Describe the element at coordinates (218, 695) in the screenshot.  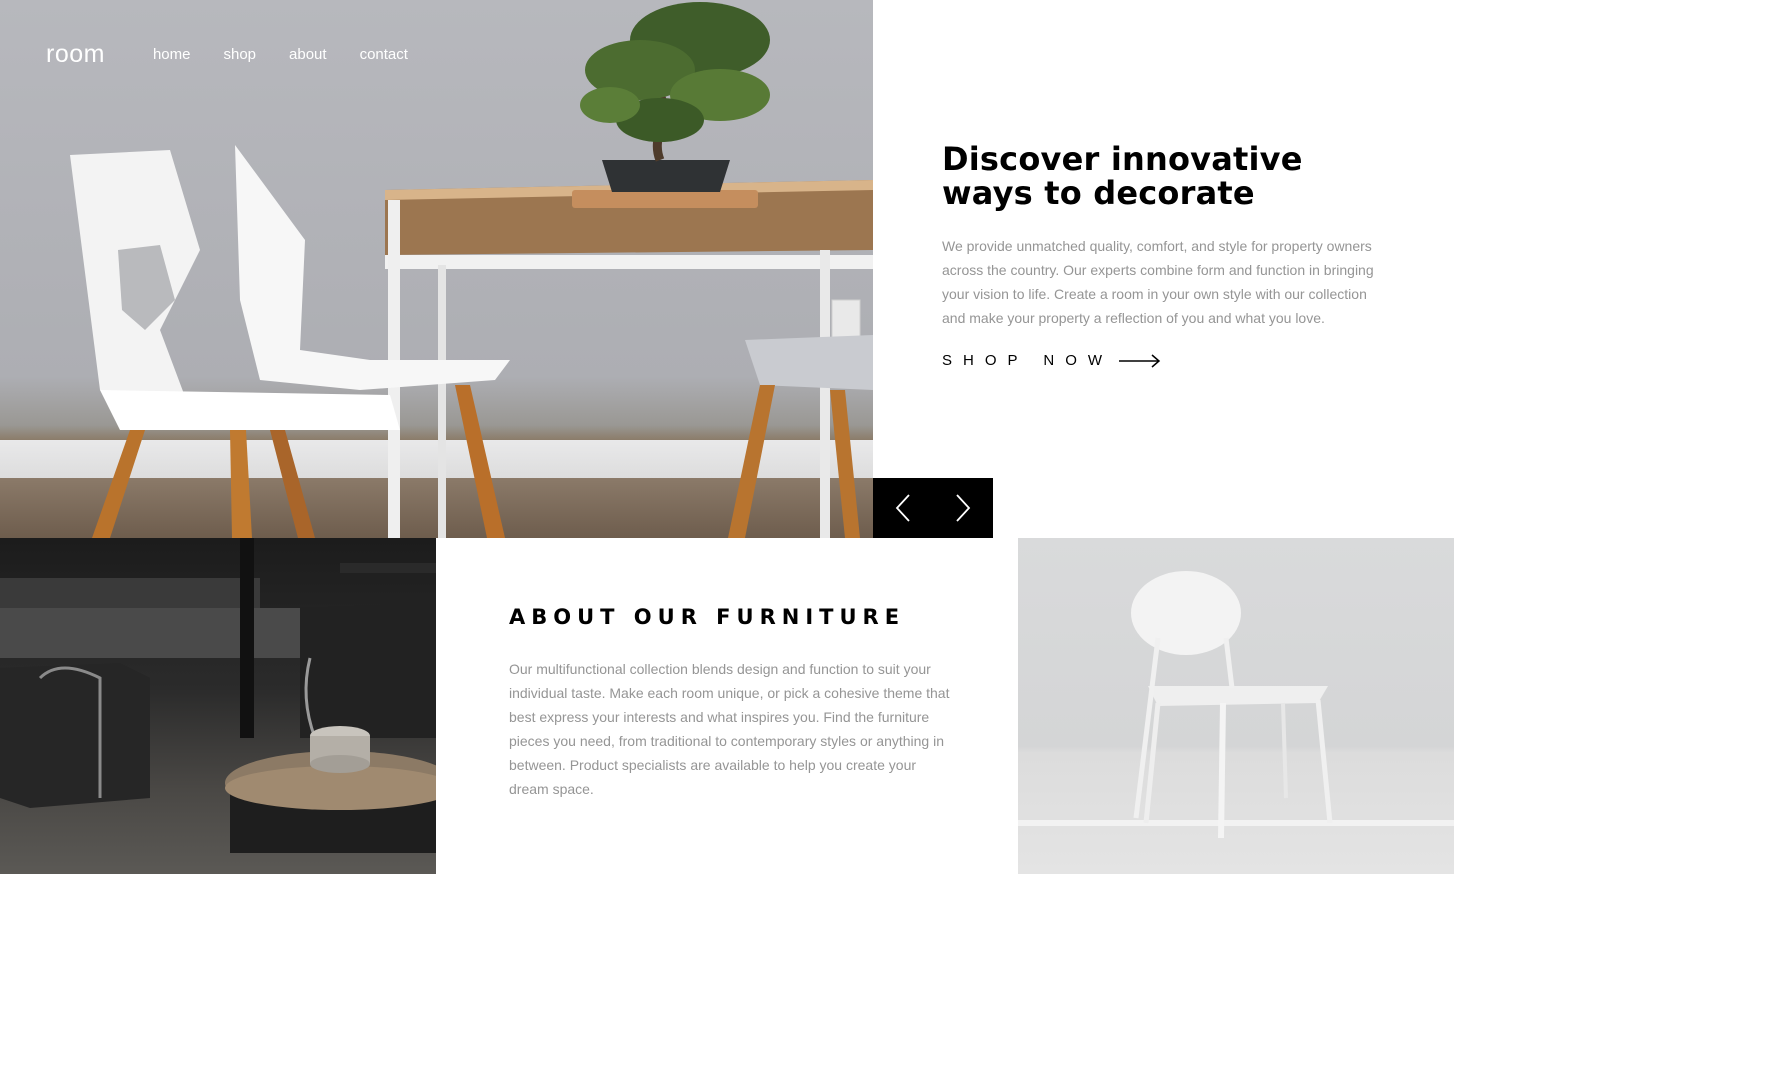
I see `dark-living-room-illustration` at that location.